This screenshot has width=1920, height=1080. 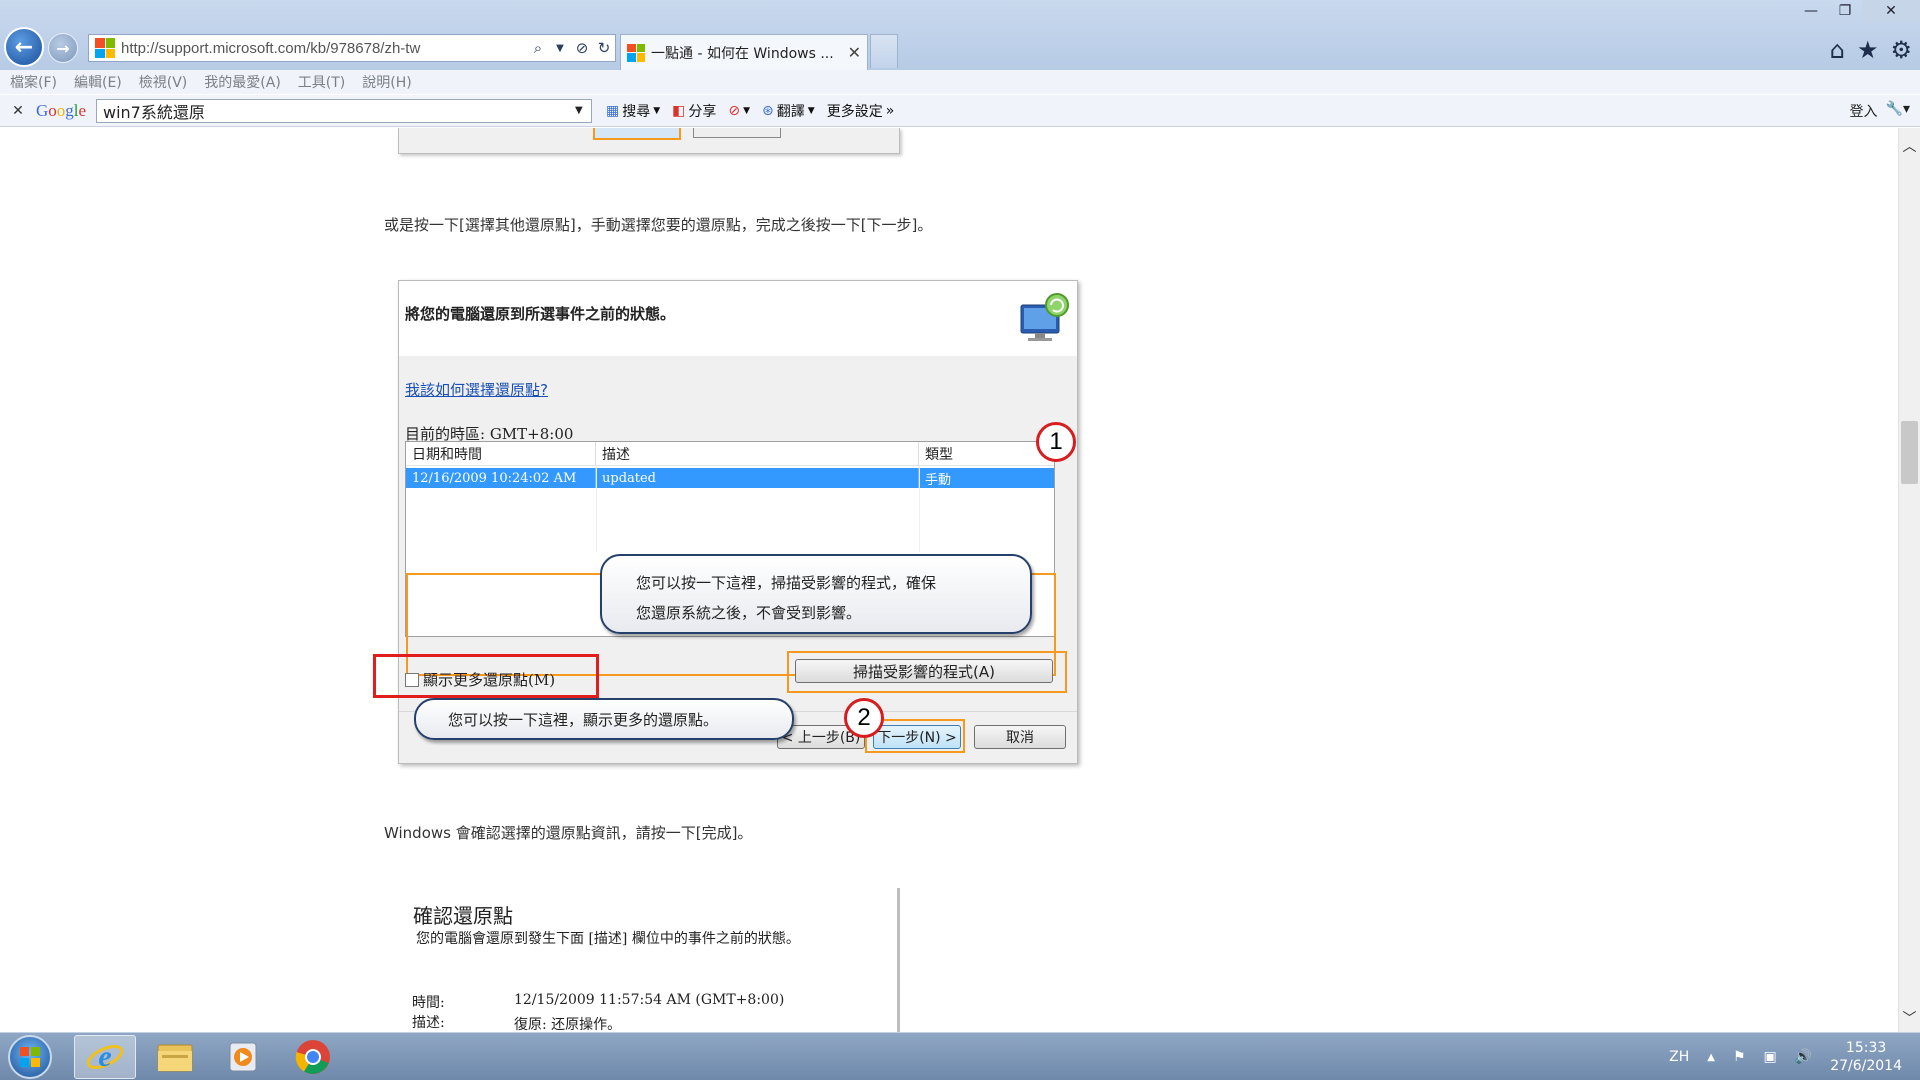 I want to click on table-row: 12/16/2009 10:24:02 AM updated 手動, so click(x=730, y=478).